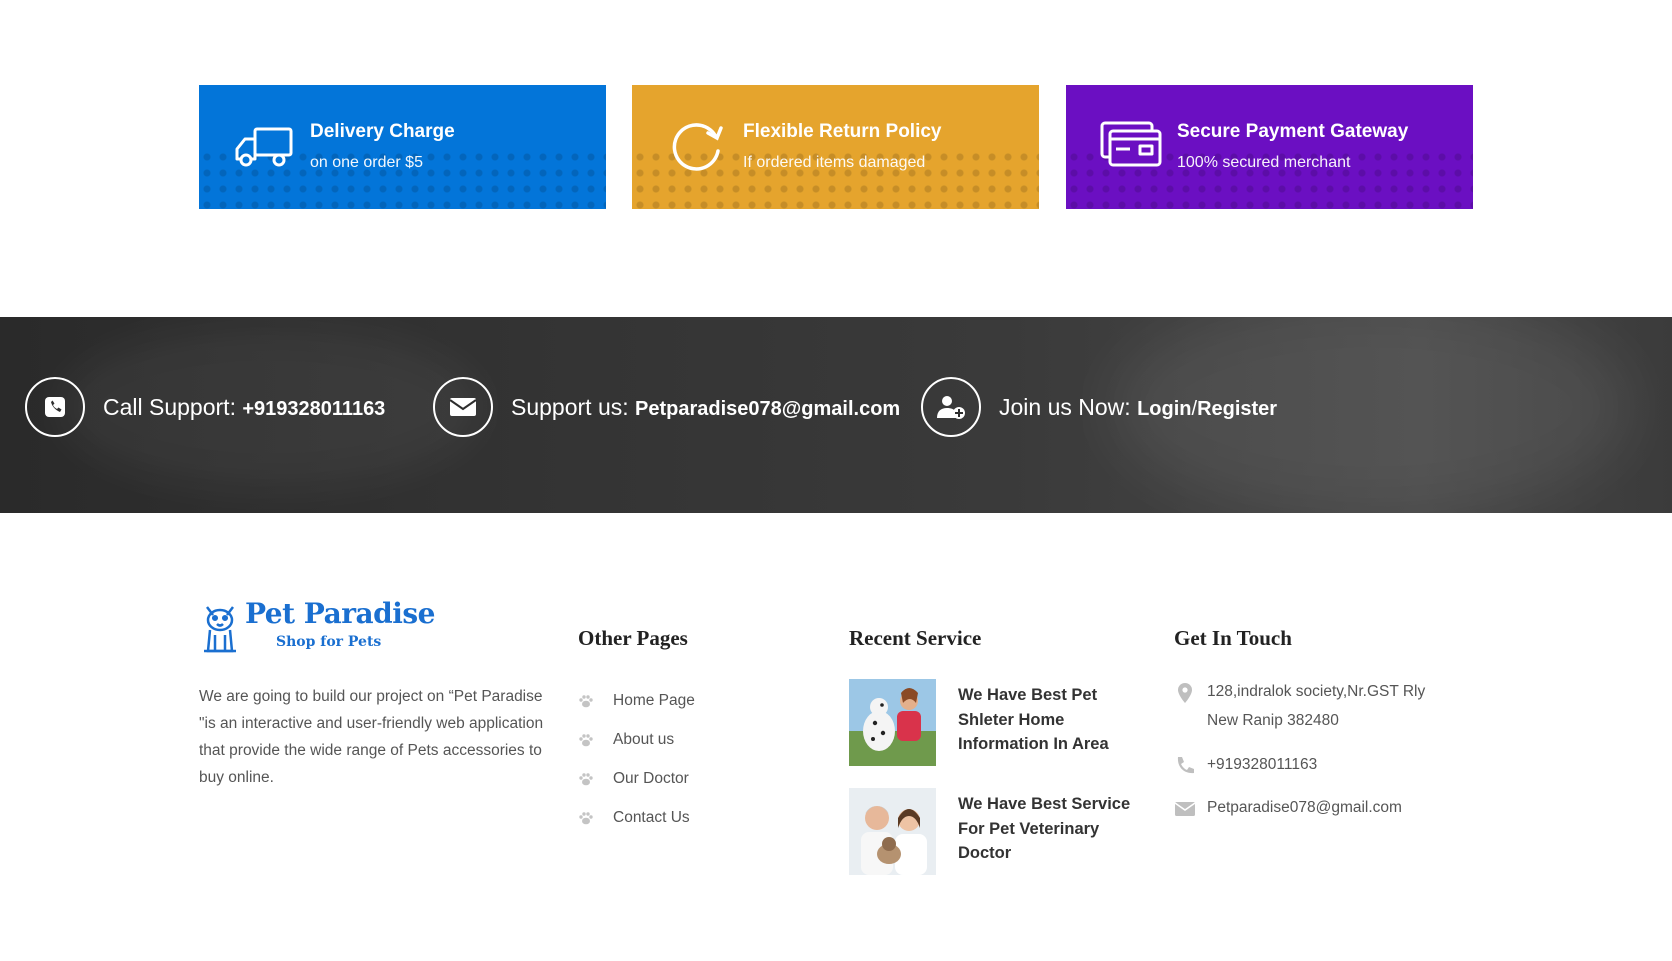  Describe the element at coordinates (173, 406) in the screenshot. I see `call-support-label: Call Support:` at that location.